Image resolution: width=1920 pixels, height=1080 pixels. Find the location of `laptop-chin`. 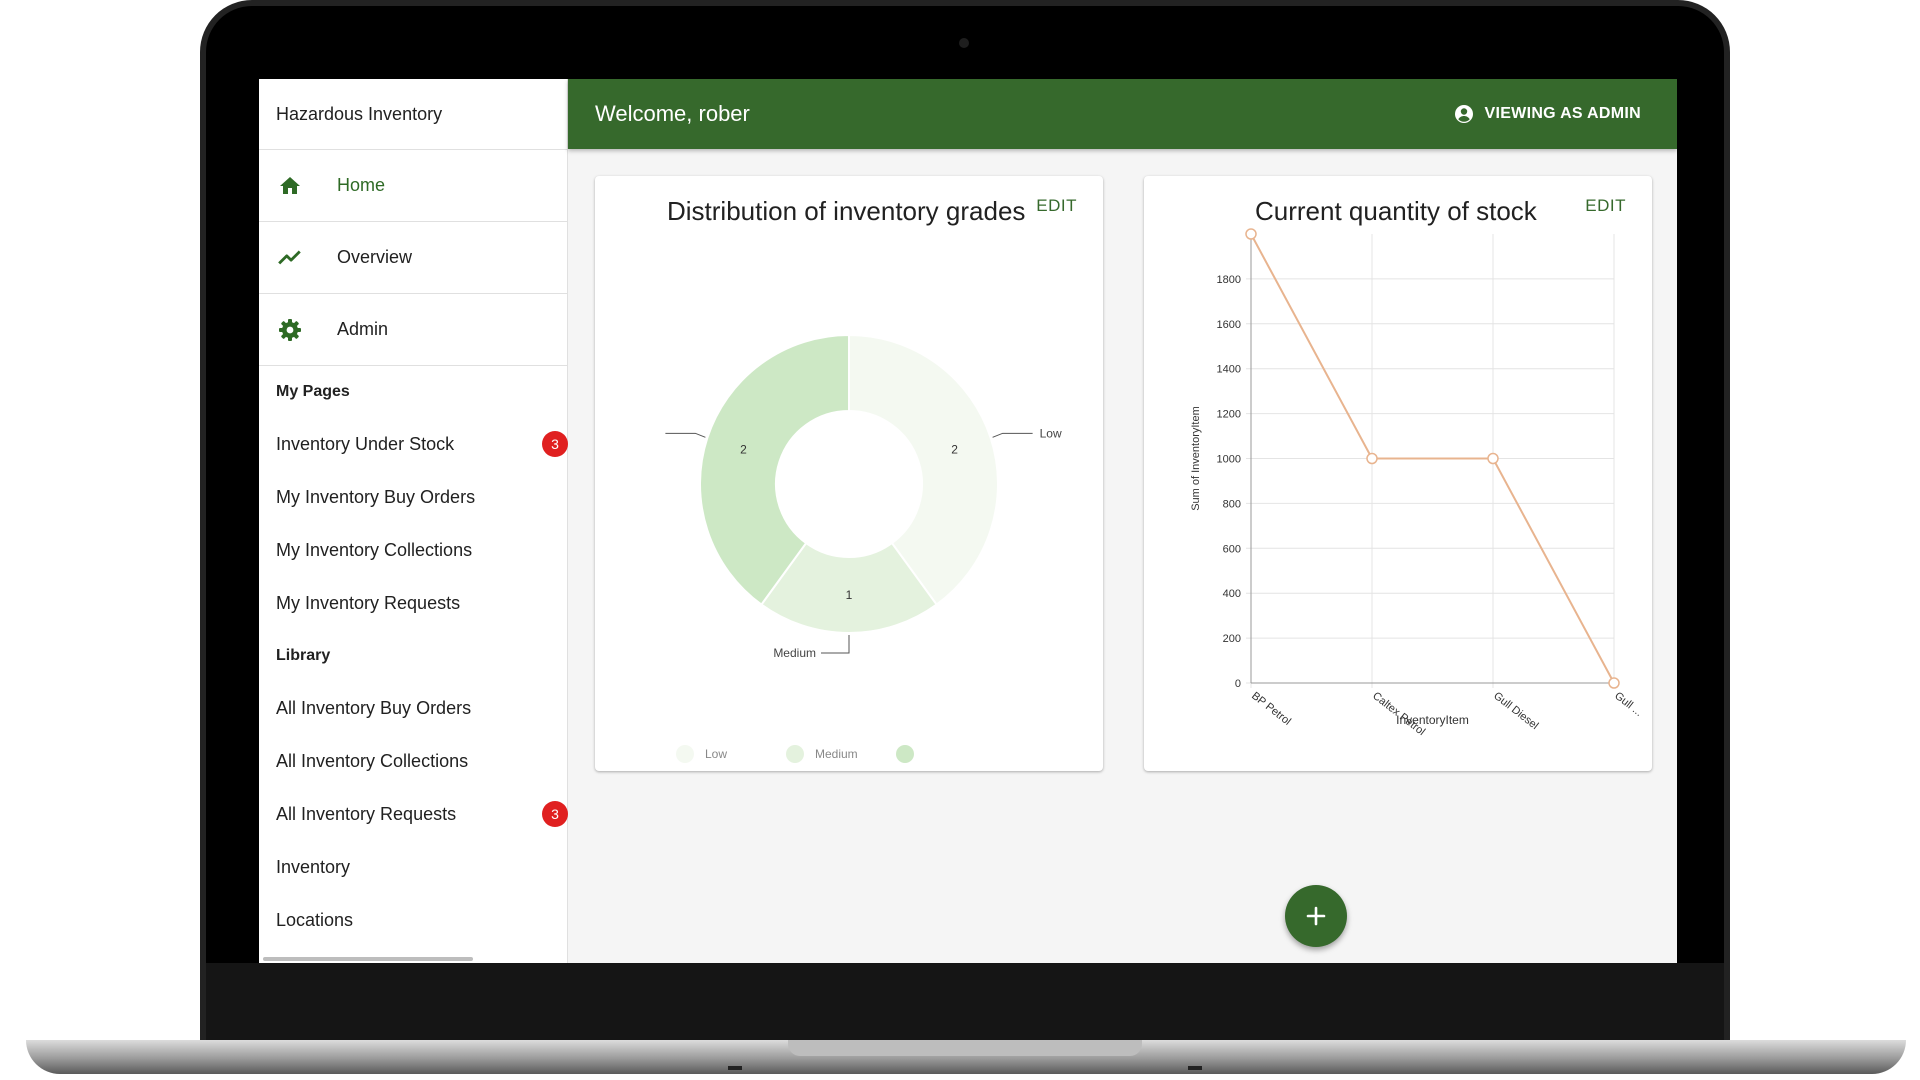

laptop-chin is located at coordinates (965, 1007).